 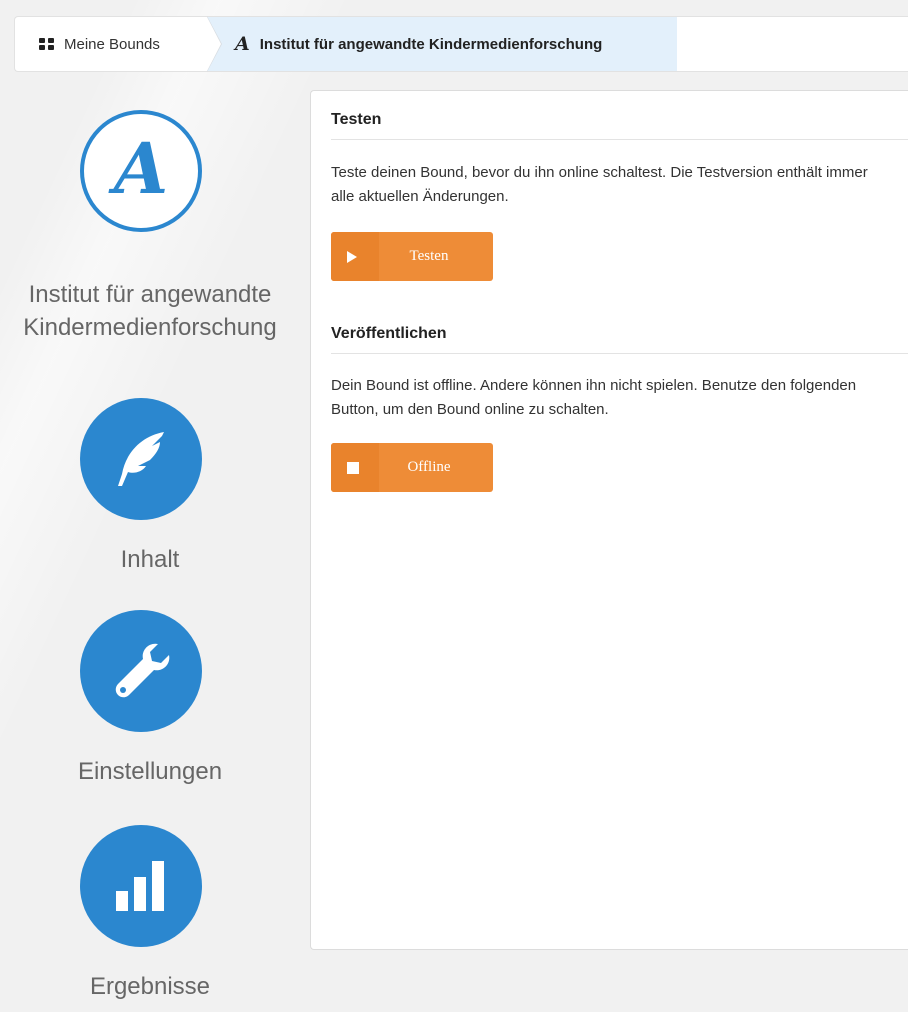 I want to click on breadcrumb-home-label: Meine Bounds, so click(x=112, y=44).